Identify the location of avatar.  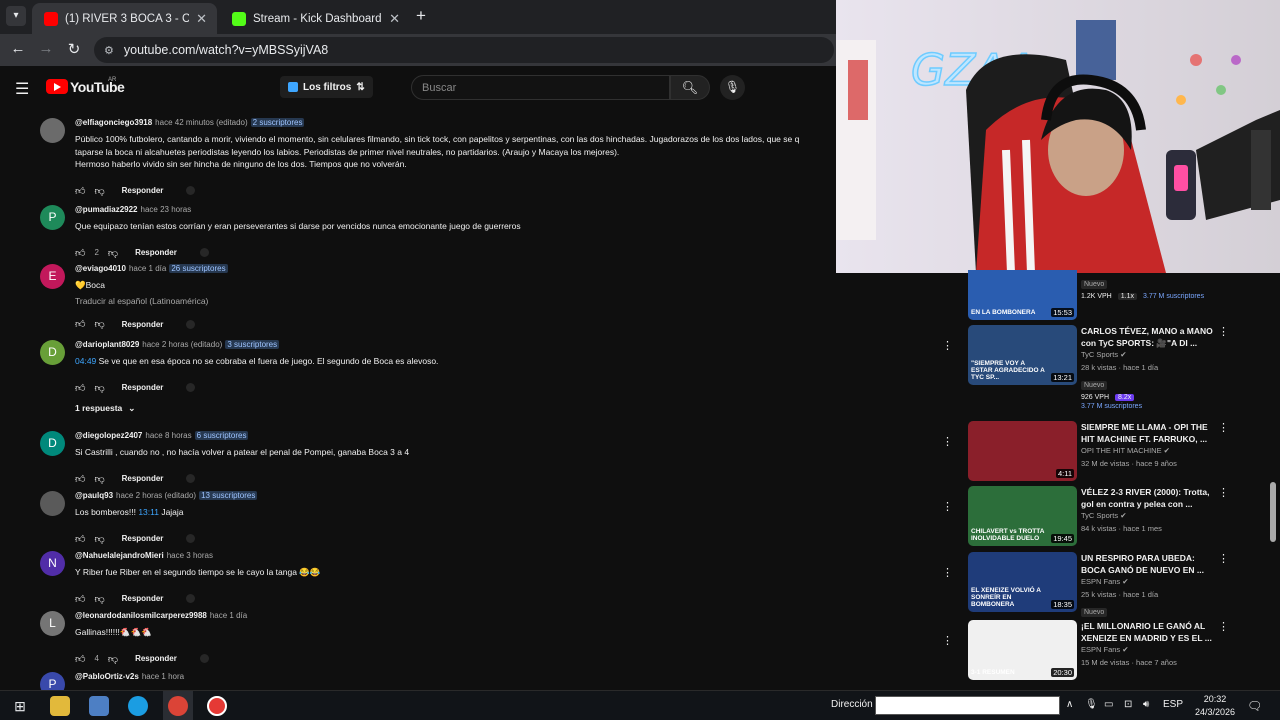
(52, 503).